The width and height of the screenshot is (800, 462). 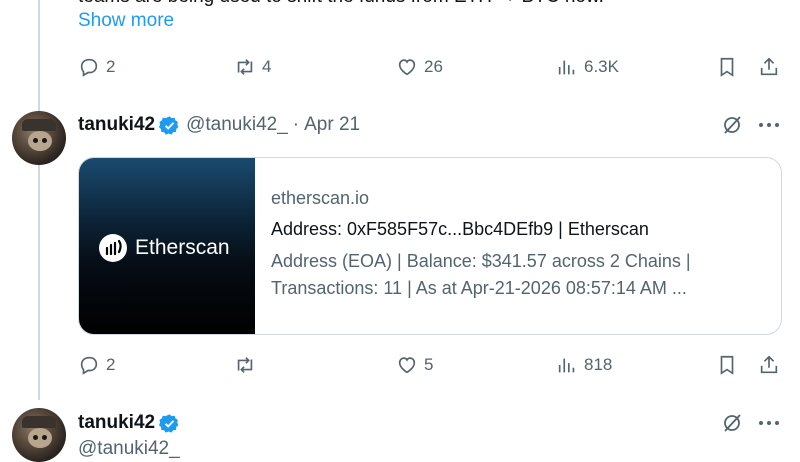 I want to click on repost-button, so click(x=248, y=365).